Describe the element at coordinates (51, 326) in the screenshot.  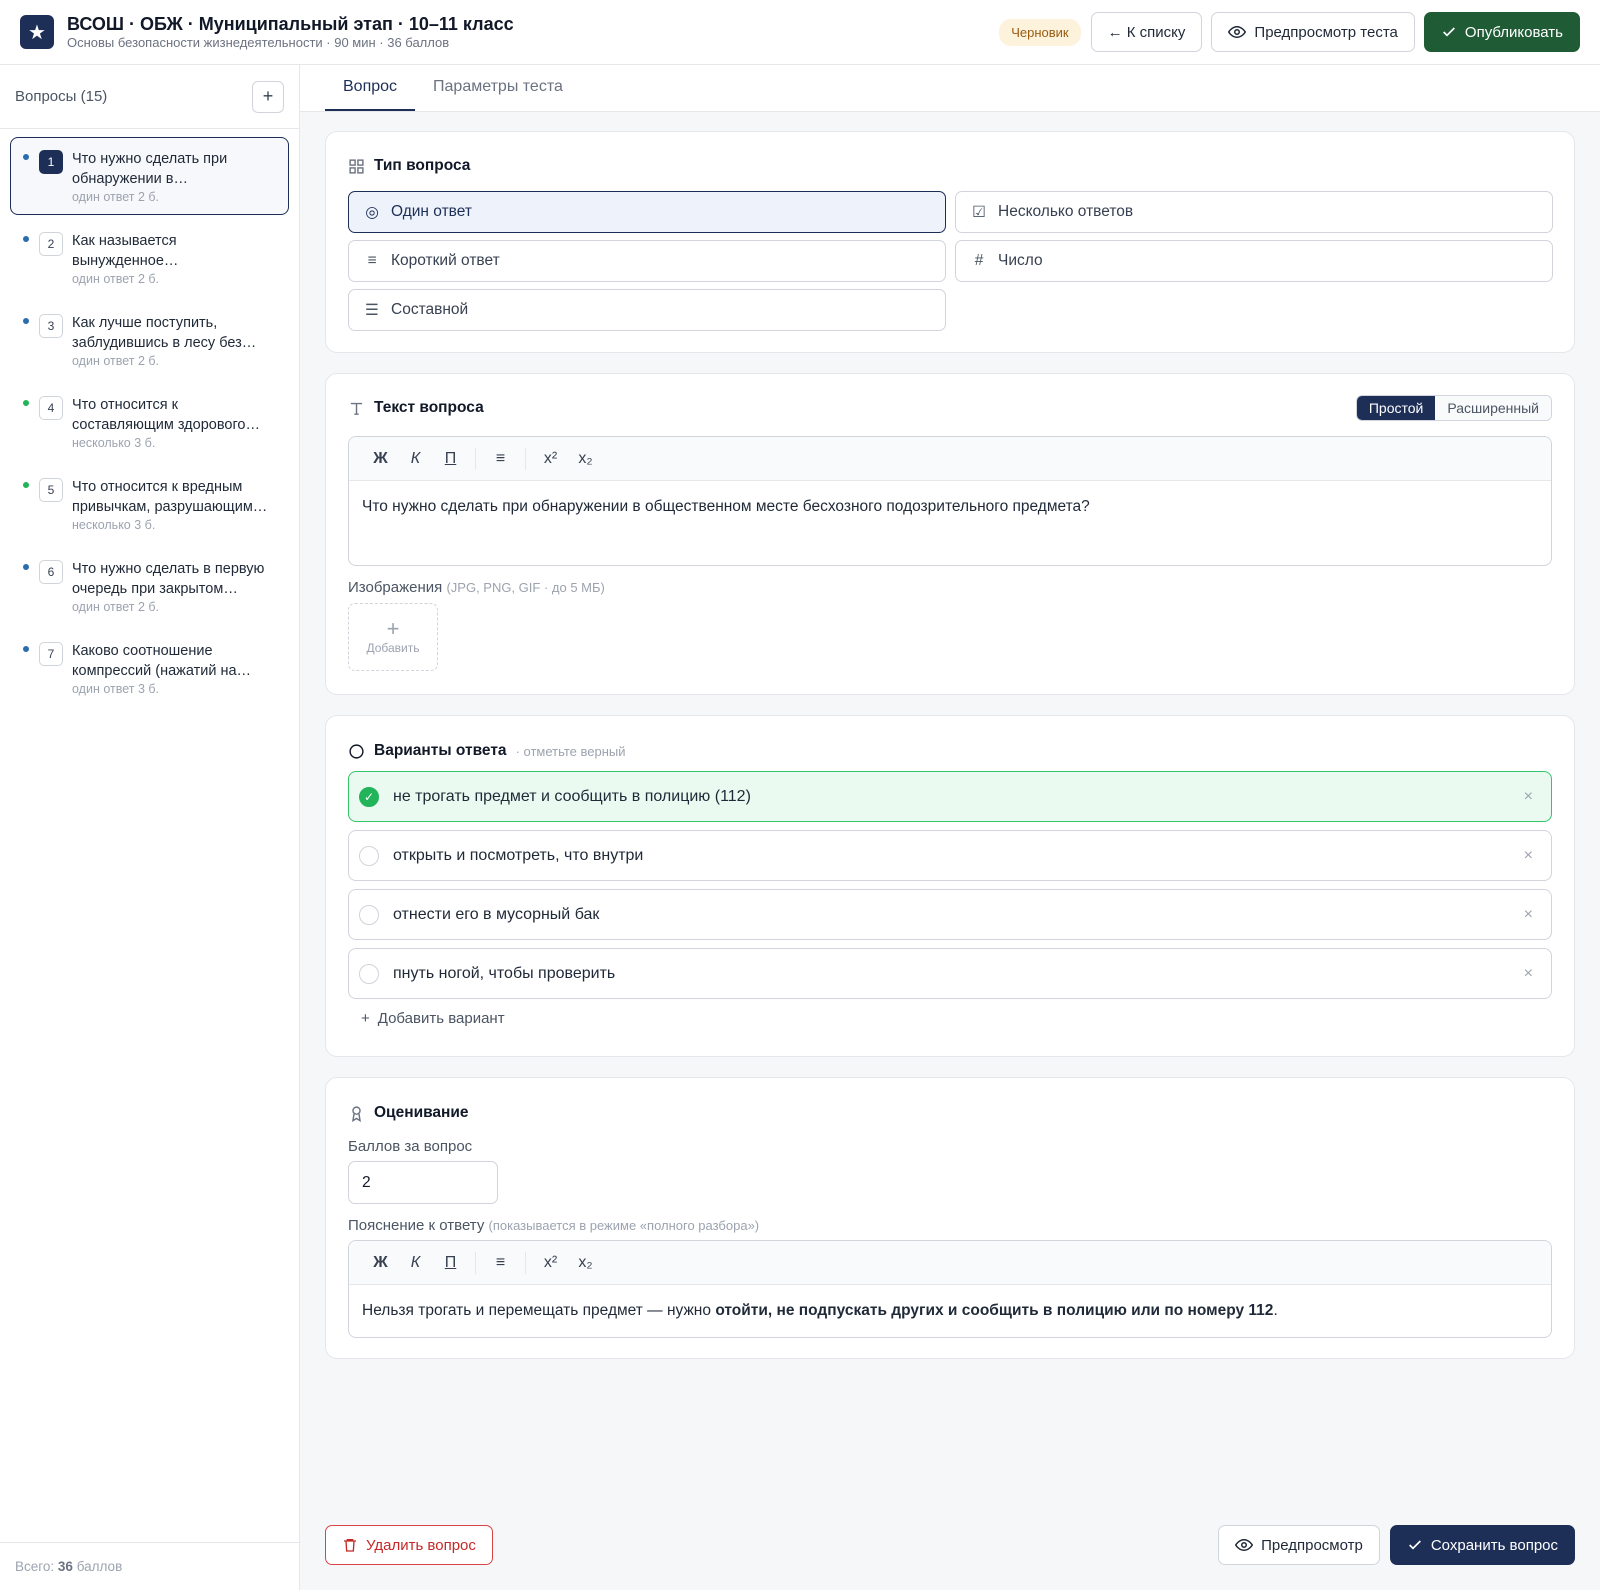
I see `question-number: 3` at that location.